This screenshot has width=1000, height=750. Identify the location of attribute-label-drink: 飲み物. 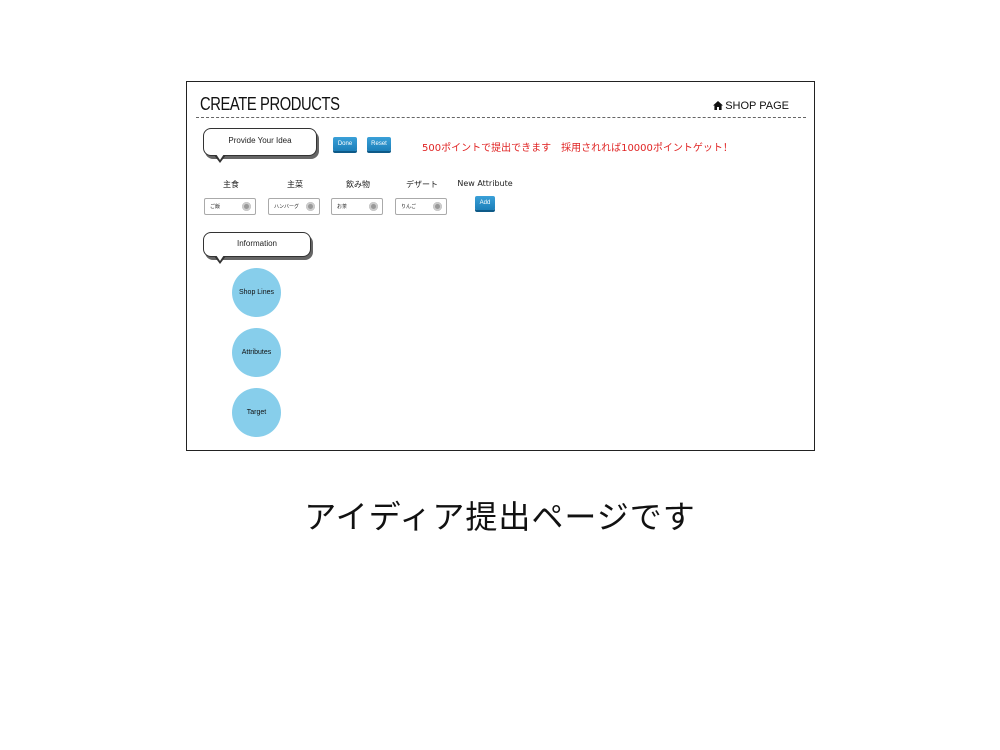
(358, 184).